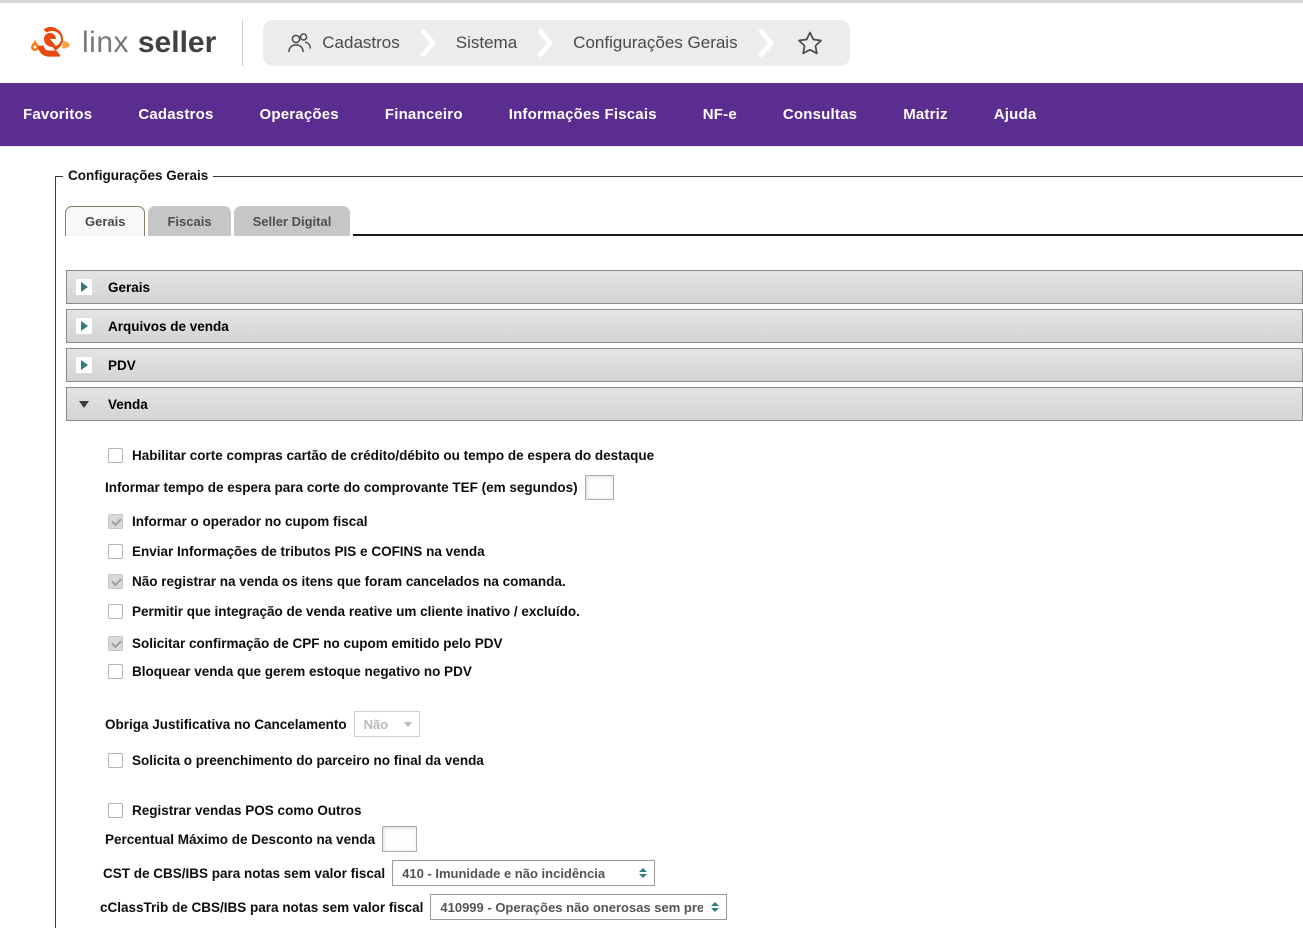 The image size is (1303, 928). I want to click on breadcrumb-label: Sistema, so click(486, 42).